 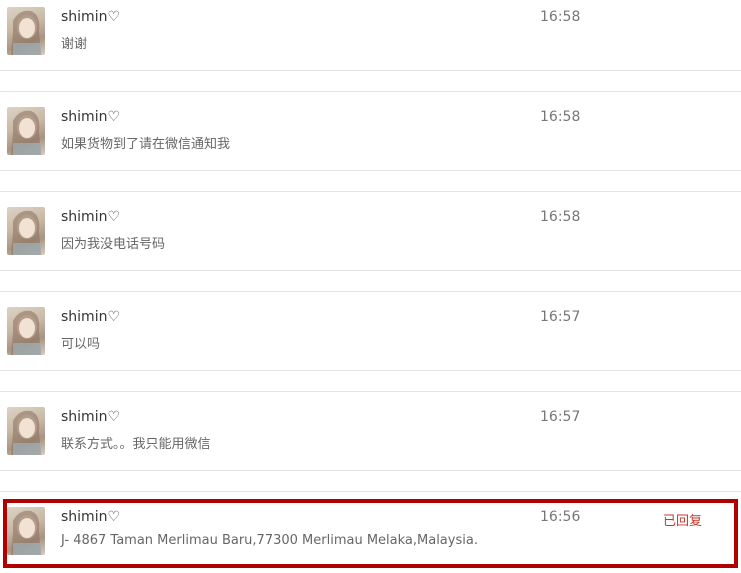 I want to click on highlight-box, so click(x=370, y=533).